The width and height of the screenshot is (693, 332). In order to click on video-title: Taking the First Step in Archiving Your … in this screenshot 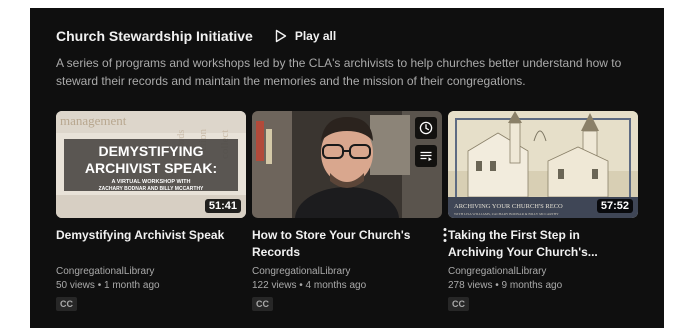, I will do `click(536, 244)`.